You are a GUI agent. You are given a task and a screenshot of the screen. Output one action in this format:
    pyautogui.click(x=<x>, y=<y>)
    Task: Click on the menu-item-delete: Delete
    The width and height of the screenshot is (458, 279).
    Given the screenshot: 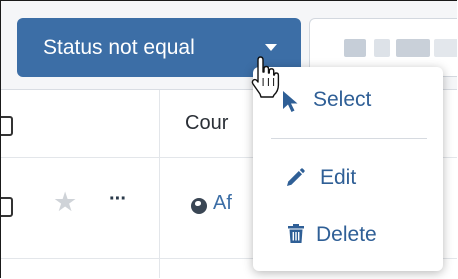 What is the action you would take?
    pyautogui.click(x=346, y=235)
    